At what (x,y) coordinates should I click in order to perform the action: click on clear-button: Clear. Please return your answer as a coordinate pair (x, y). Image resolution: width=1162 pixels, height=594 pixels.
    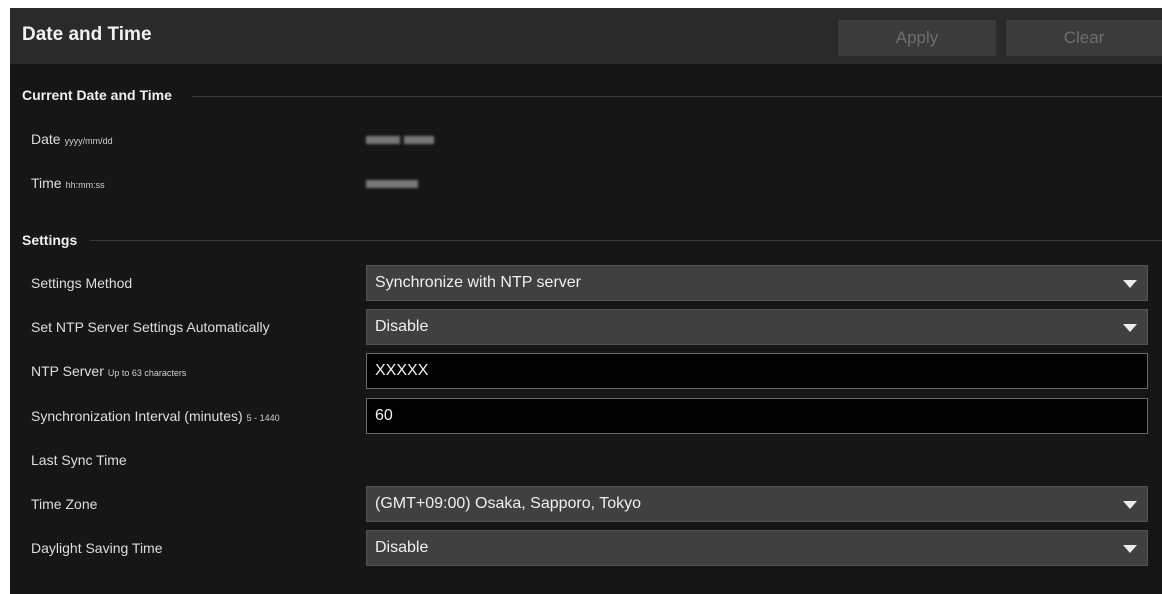
    Looking at the image, I should click on (1084, 38).